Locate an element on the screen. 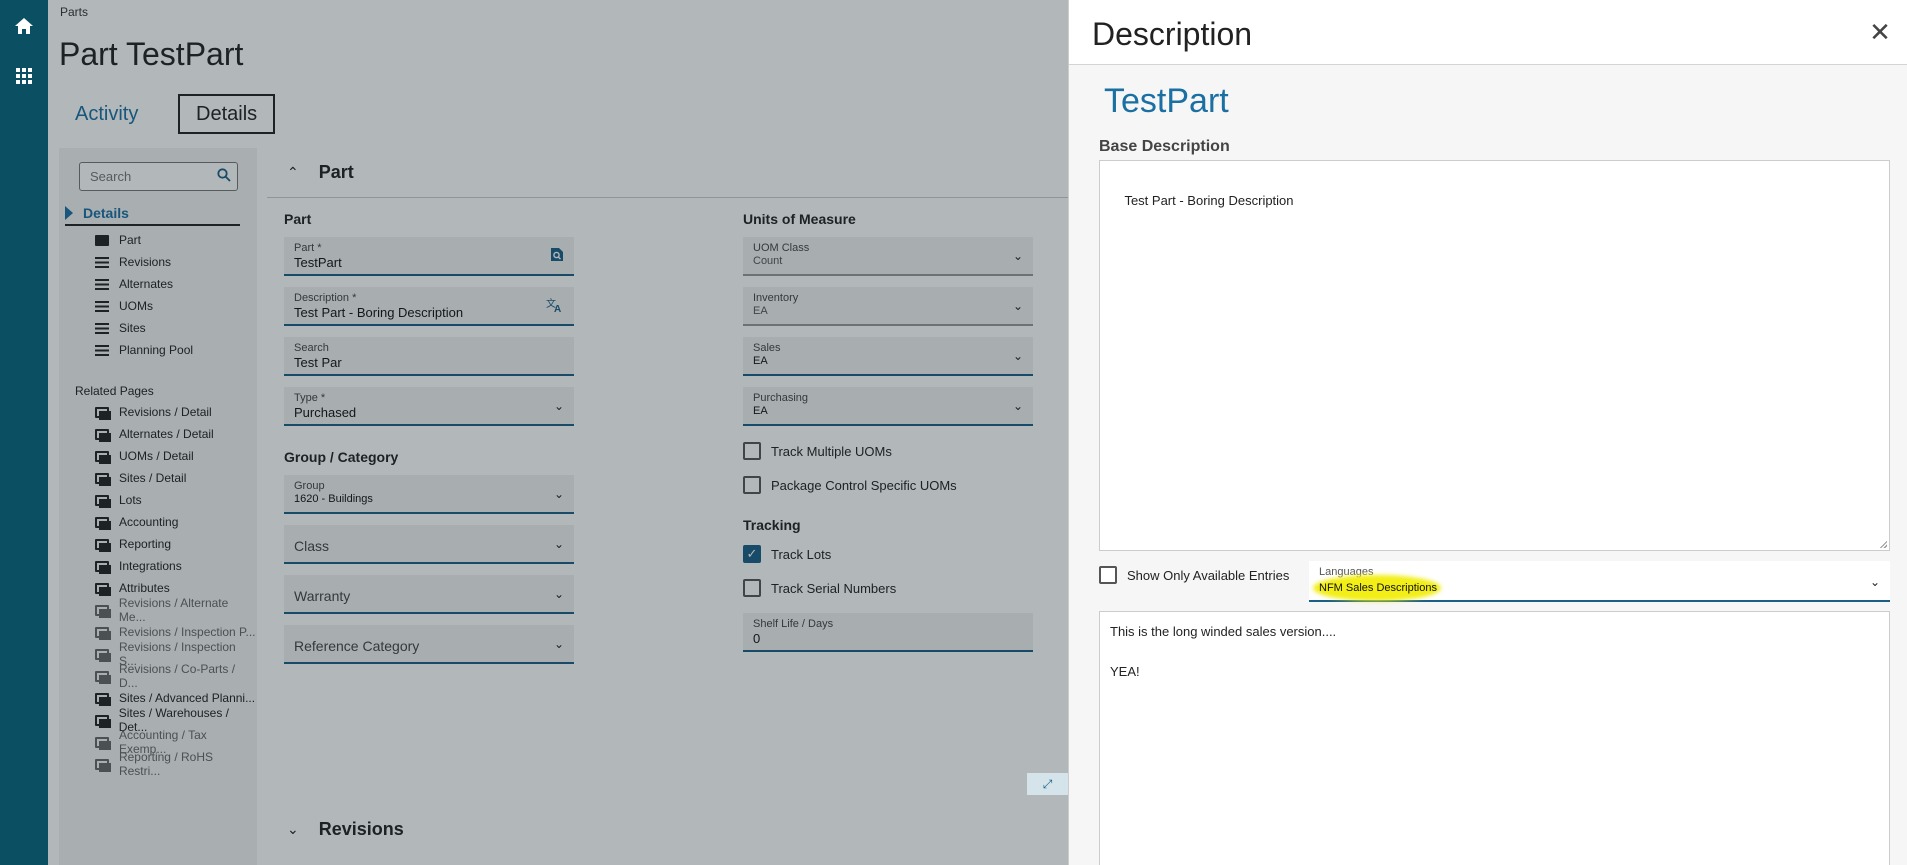 This screenshot has height=865, width=1907. base-description-text: Test Part - Boring Description is located at coordinates (1209, 201).